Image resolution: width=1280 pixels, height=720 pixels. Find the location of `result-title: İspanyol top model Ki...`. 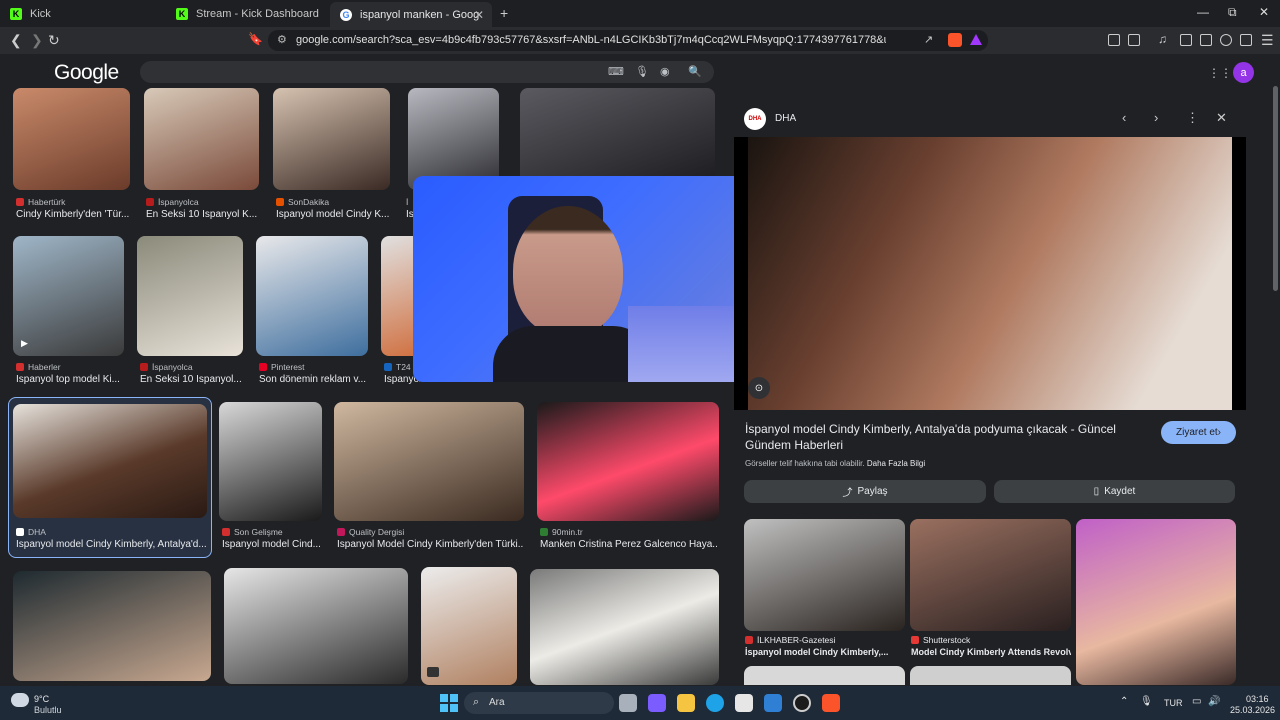

result-title: İspanyol top model Ki... is located at coordinates (70, 379).